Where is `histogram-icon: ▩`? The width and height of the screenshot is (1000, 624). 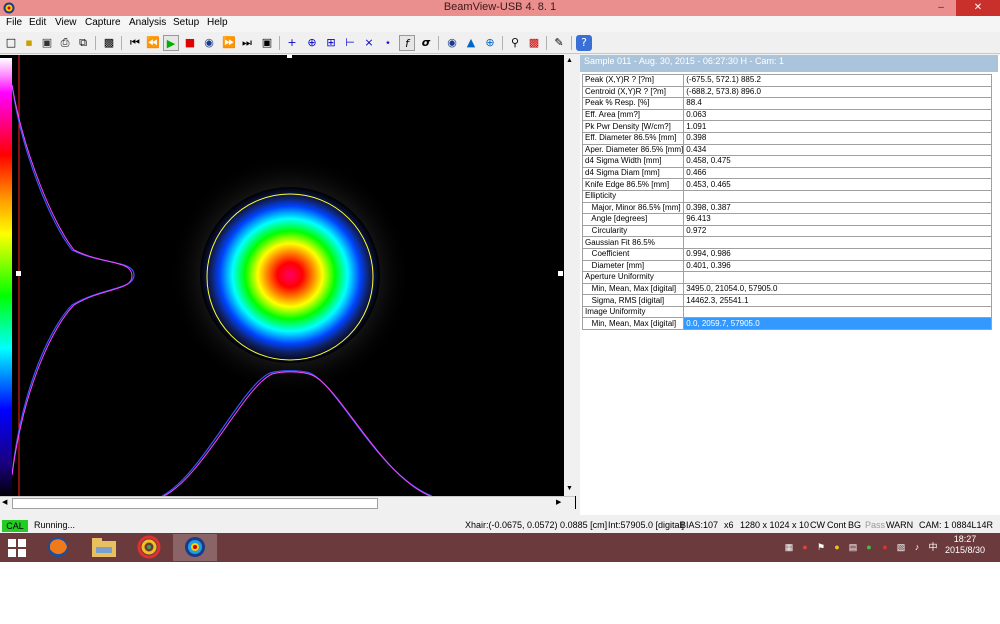 histogram-icon: ▩ is located at coordinates (534, 43).